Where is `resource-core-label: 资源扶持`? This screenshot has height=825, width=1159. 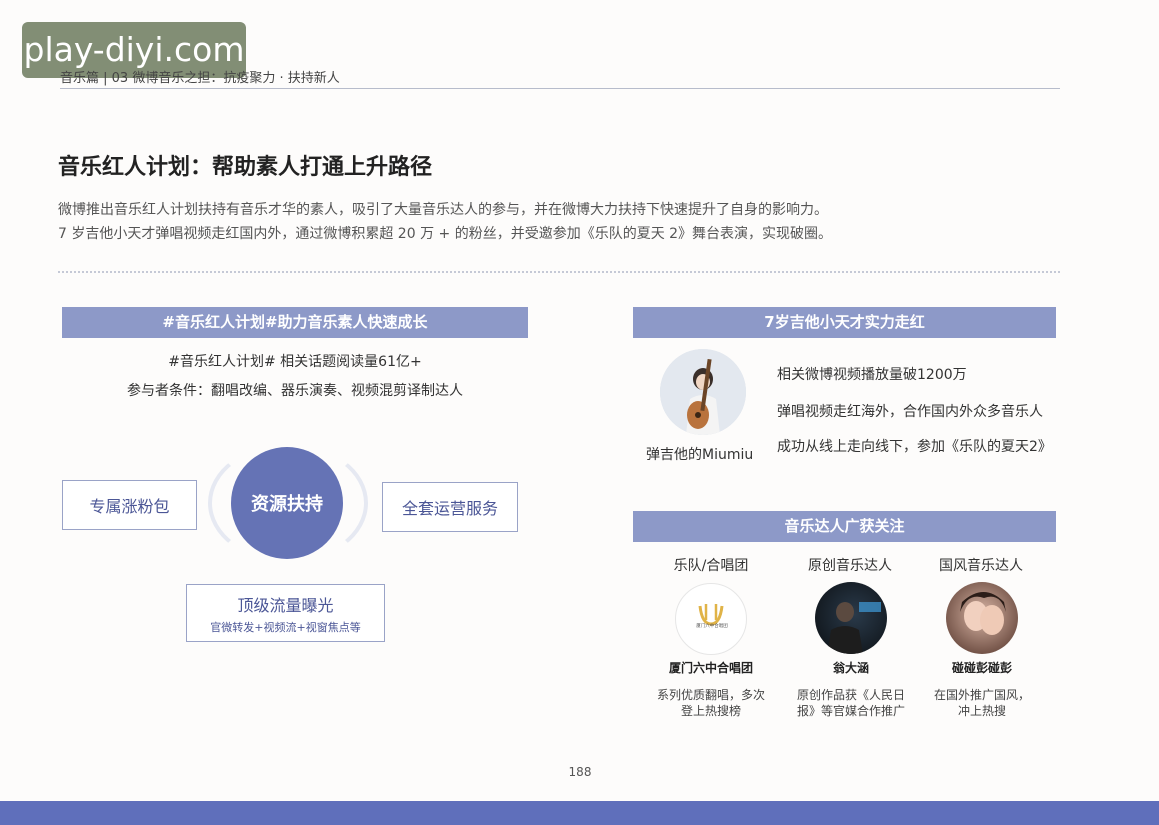
resource-core-label: 资源扶持 is located at coordinates (287, 504).